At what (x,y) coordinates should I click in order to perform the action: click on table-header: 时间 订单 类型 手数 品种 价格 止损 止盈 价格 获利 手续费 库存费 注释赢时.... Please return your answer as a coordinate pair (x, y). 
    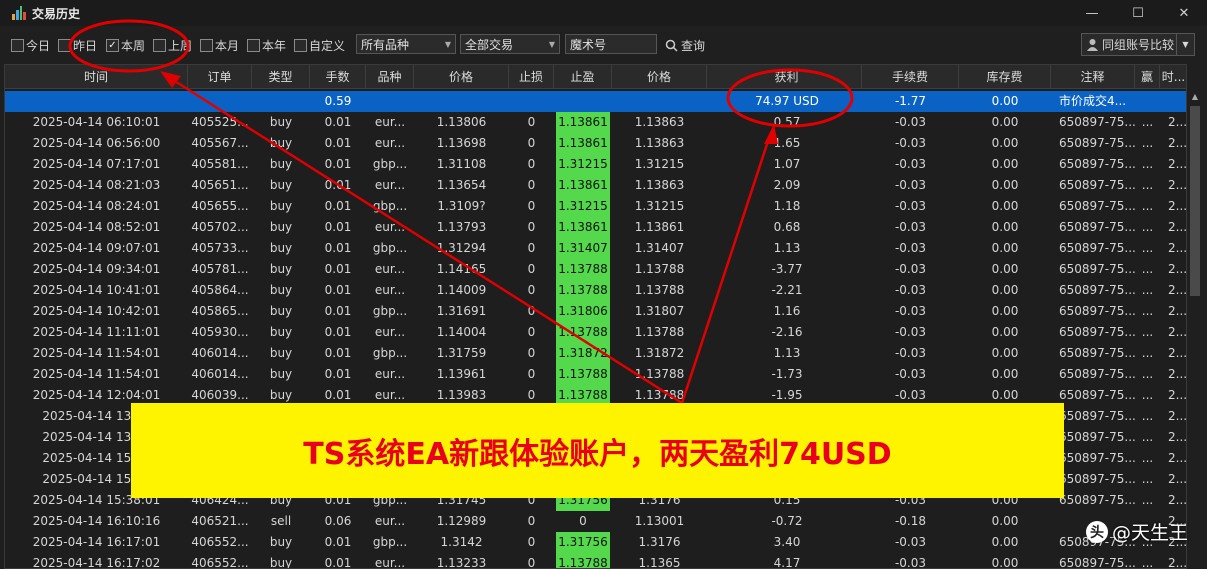
    Looking at the image, I should click on (595, 77).